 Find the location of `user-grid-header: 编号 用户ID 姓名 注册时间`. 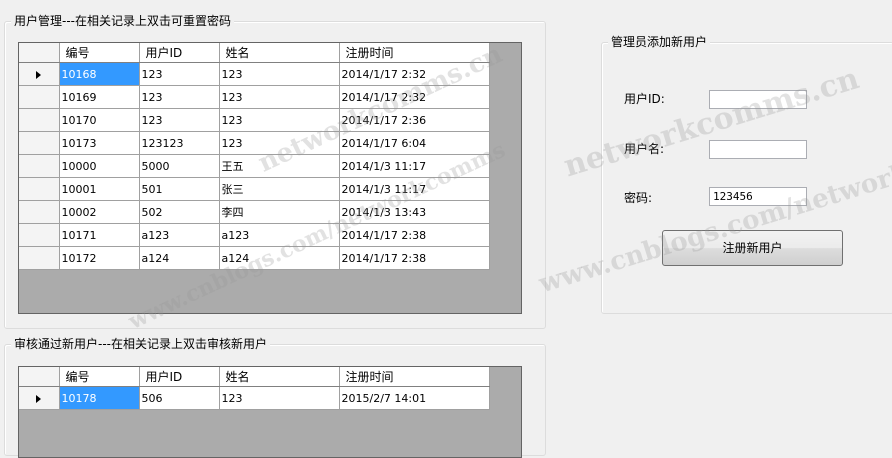

user-grid-header: 编号 用户ID 姓名 注册时间 is located at coordinates (254, 53).